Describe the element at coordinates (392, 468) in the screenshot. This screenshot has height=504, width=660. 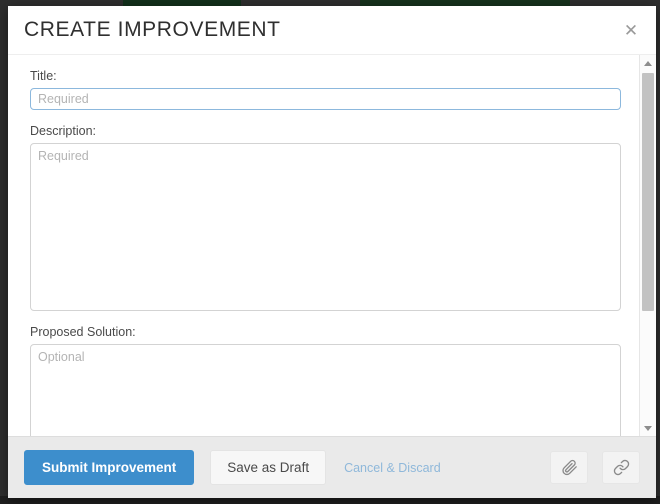
I see `cancel-discard-link: Cancel & Discard` at that location.